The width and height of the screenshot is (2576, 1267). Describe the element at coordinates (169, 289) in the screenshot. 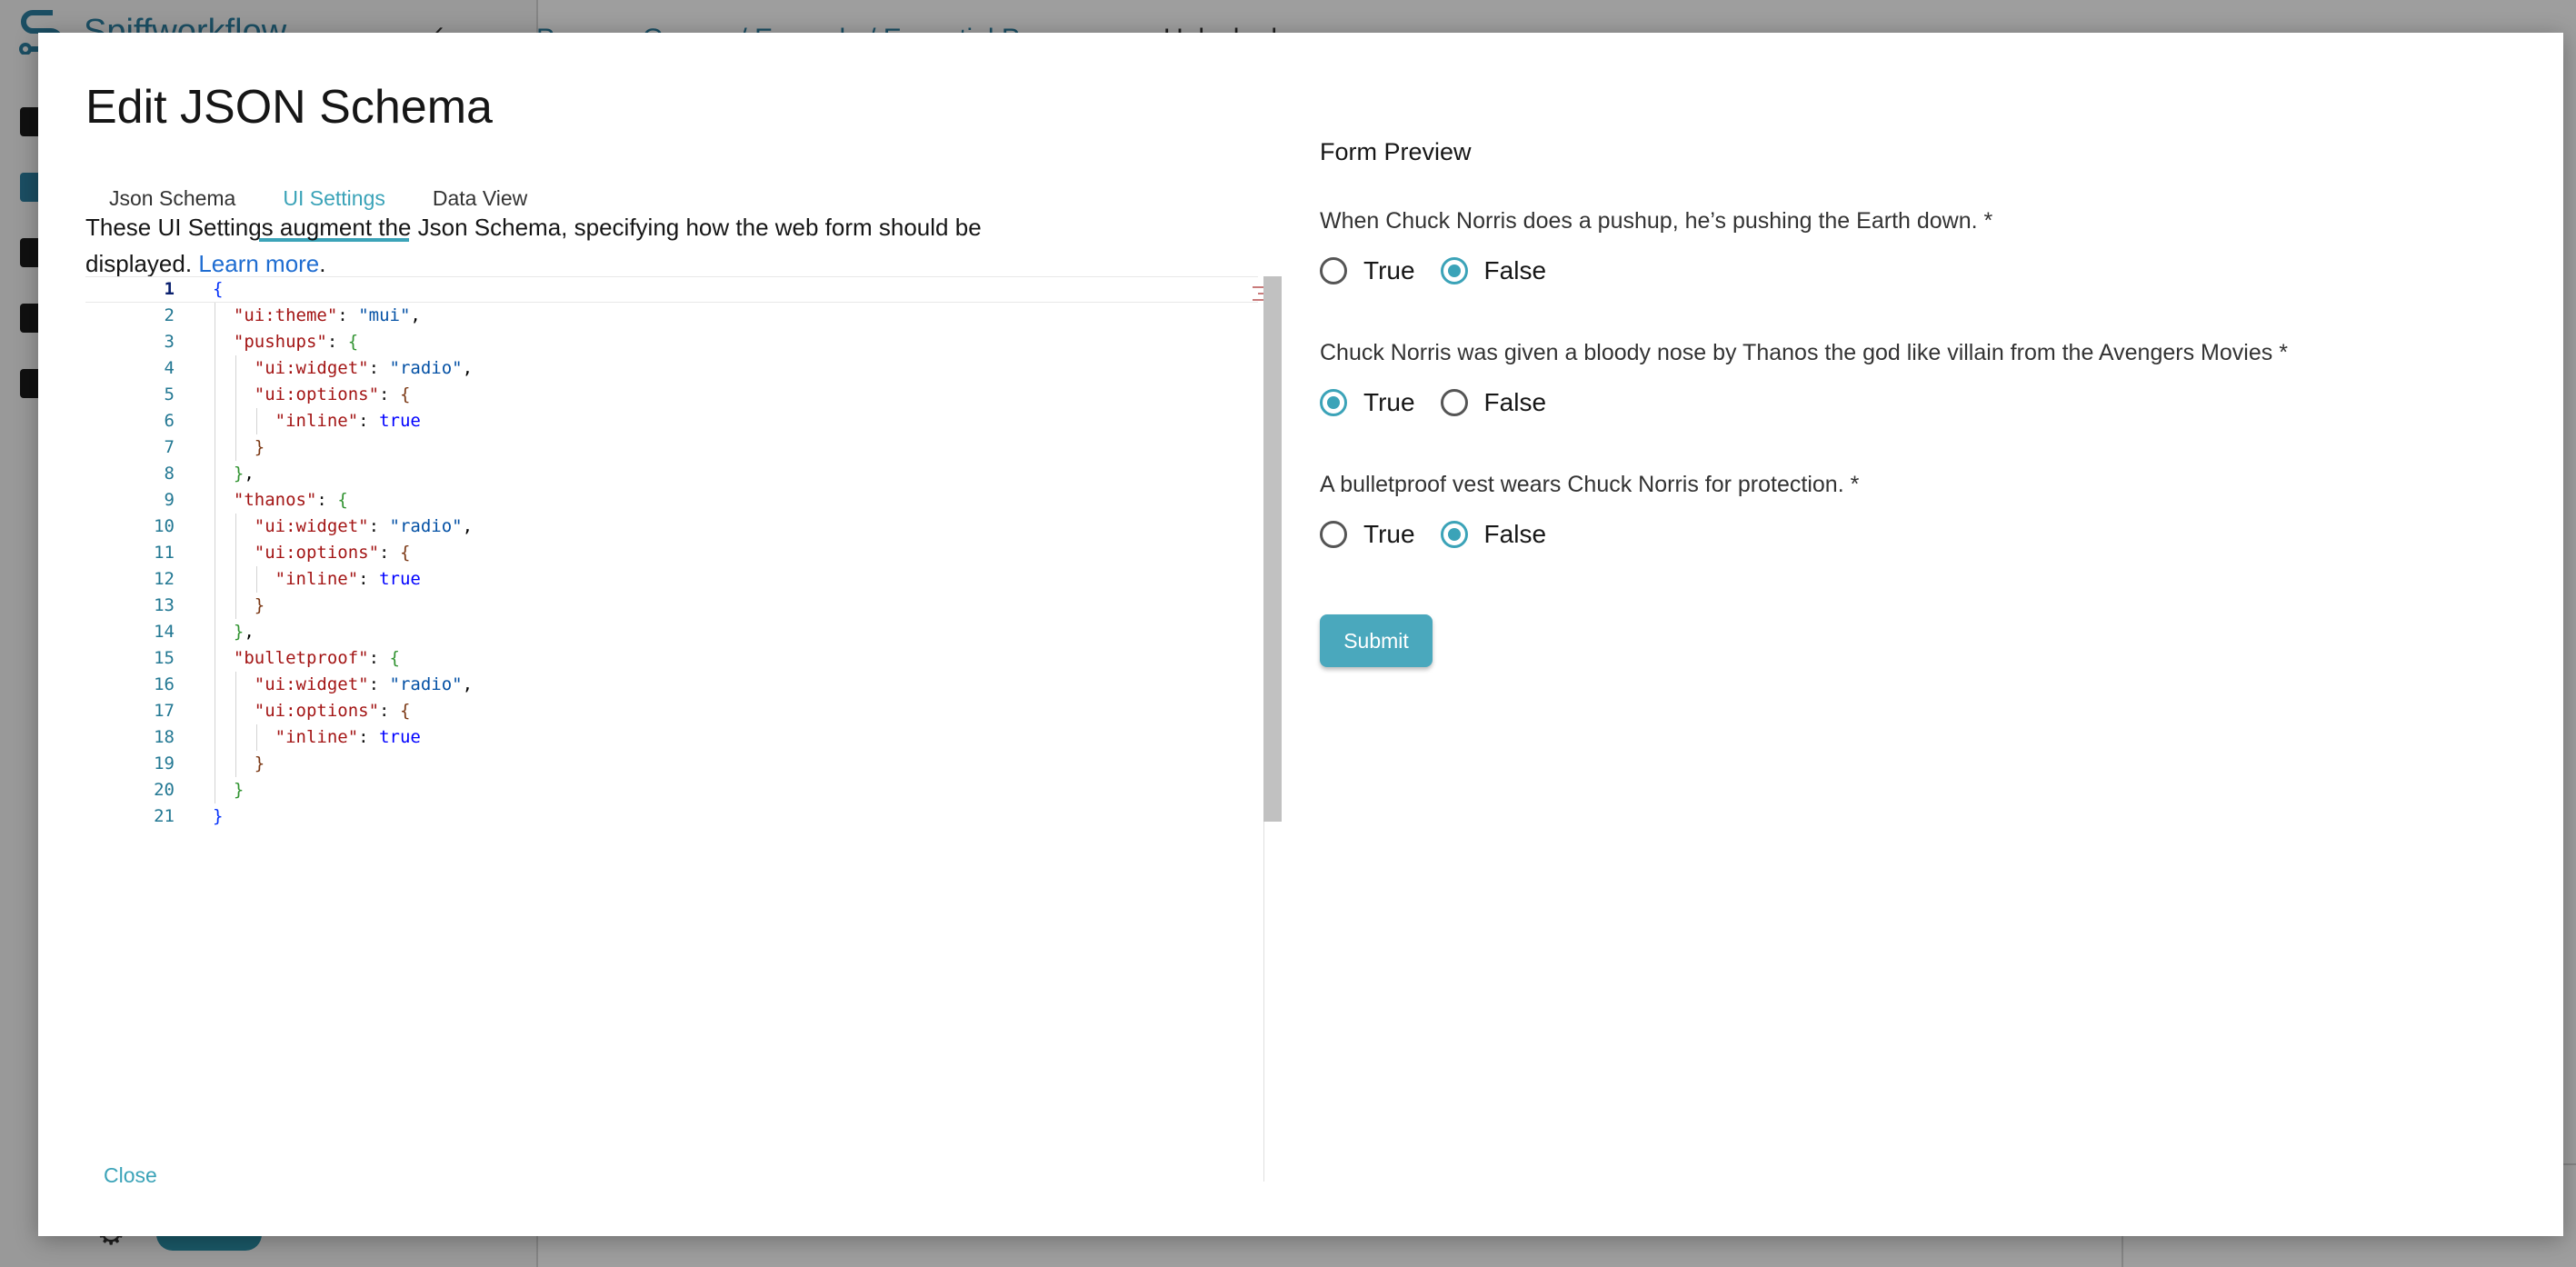

I see `line-number: 1` at that location.